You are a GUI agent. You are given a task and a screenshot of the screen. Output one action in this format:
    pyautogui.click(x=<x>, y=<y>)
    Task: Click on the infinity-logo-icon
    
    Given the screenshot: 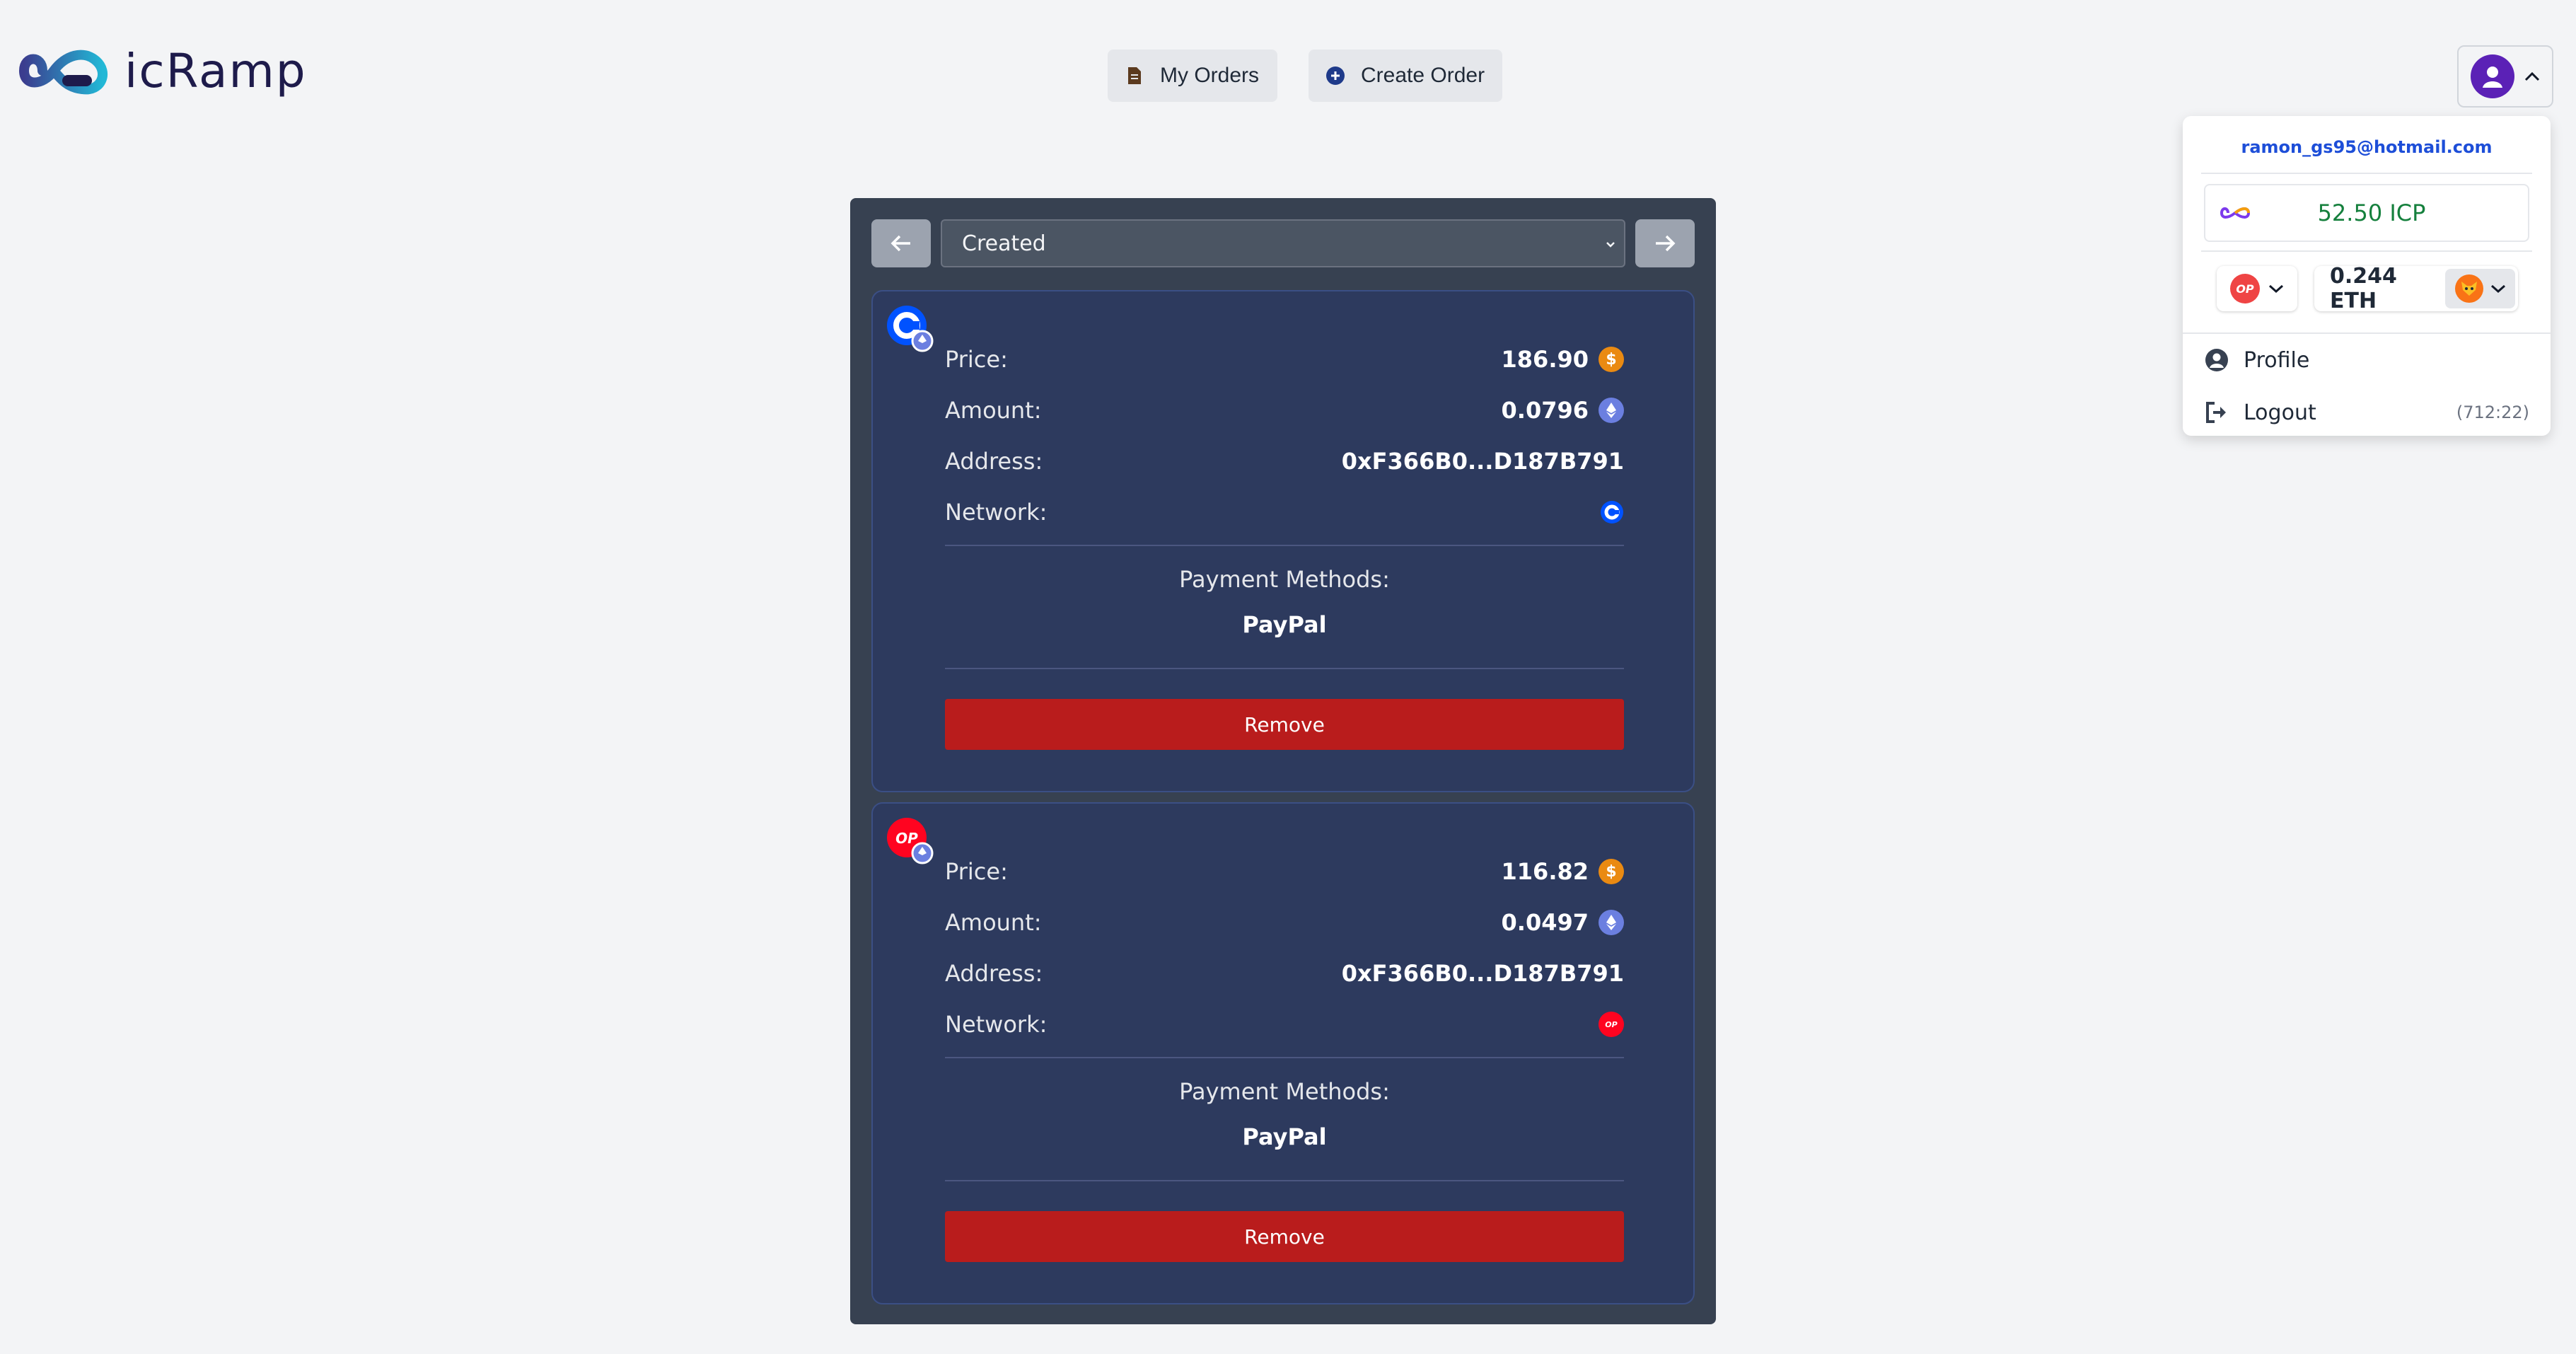 What is the action you would take?
    pyautogui.click(x=63, y=72)
    